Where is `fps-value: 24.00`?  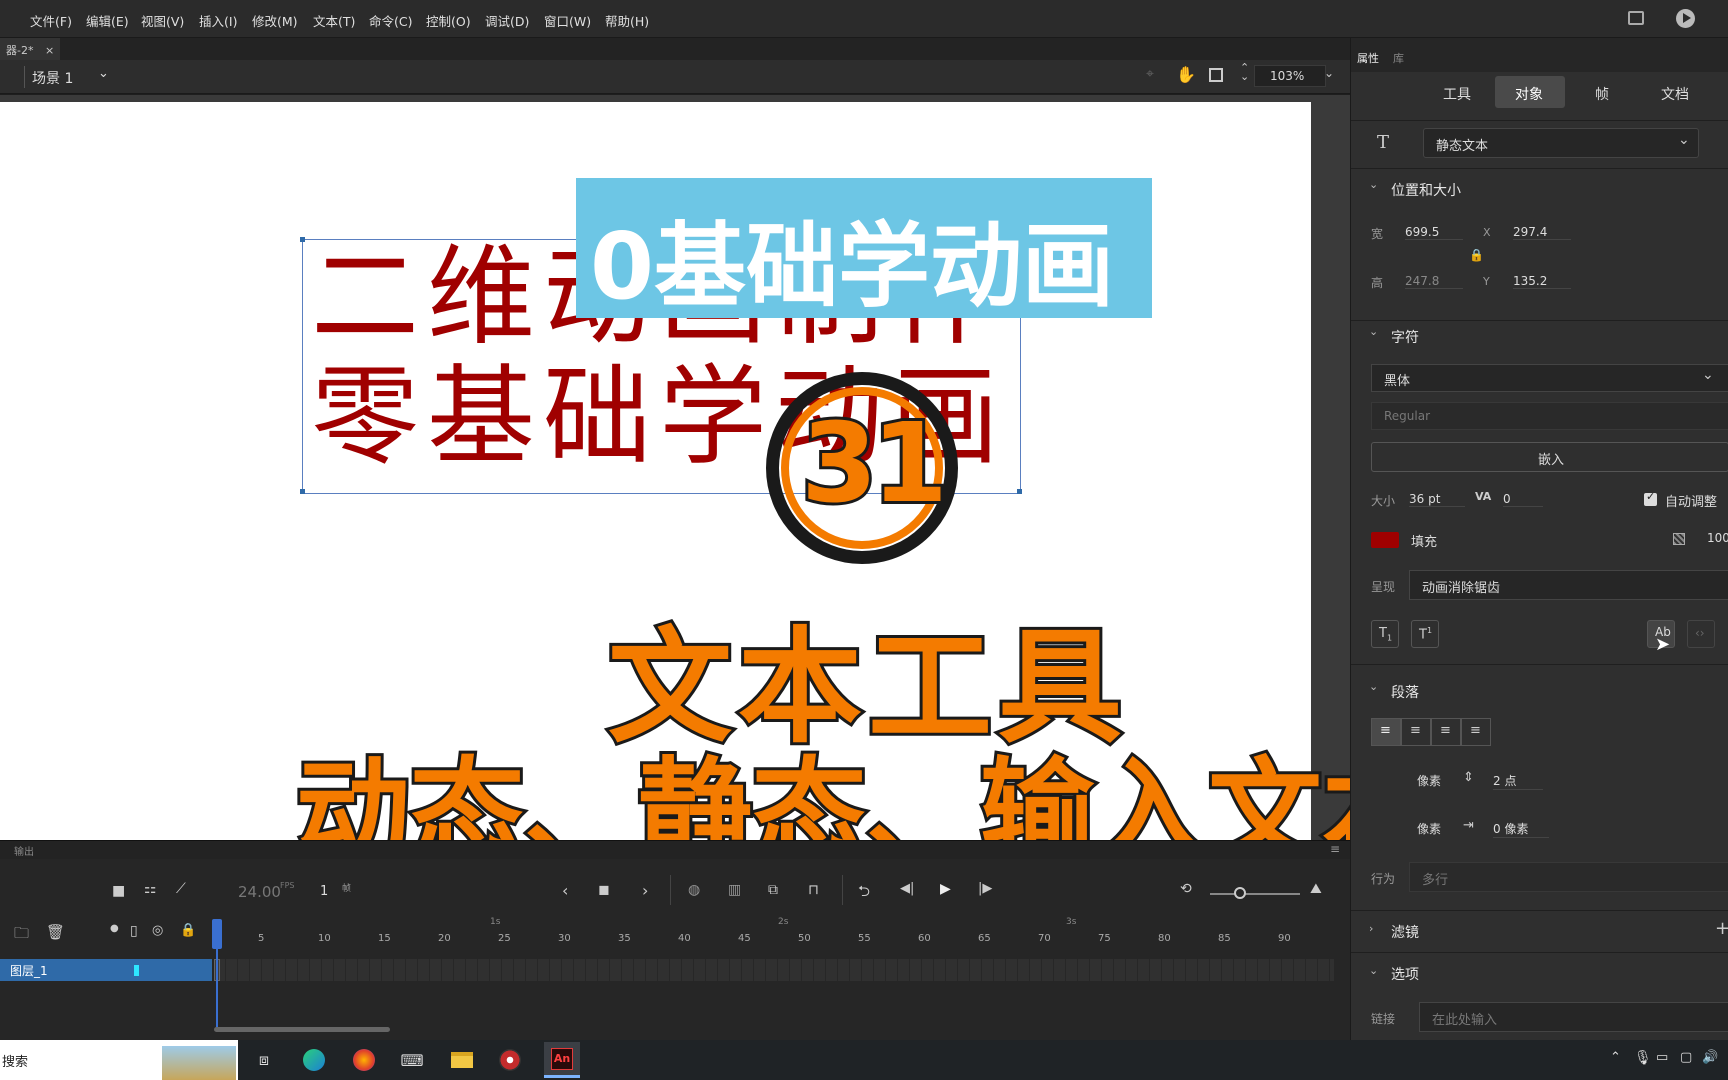
fps-value: 24.00 is located at coordinates (259, 892).